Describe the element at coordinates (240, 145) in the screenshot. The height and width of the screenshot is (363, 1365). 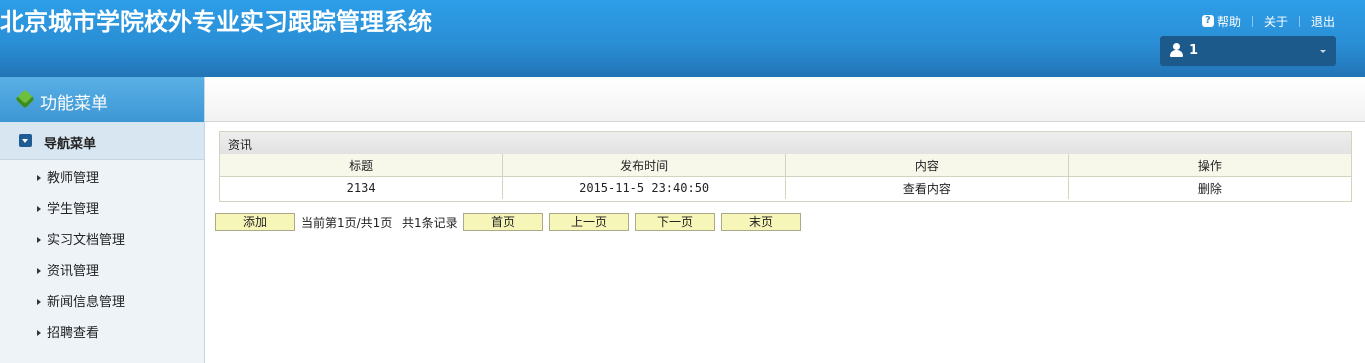
I see `panel-title-text: 资讯` at that location.